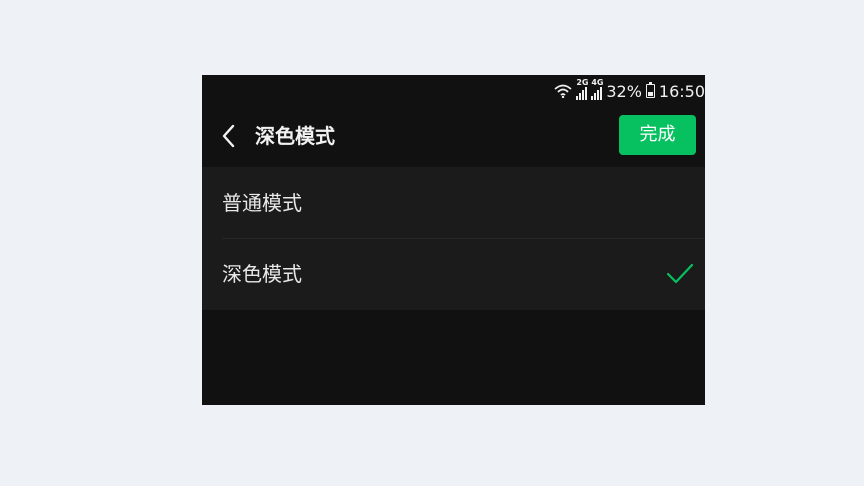 The height and width of the screenshot is (486, 864). Describe the element at coordinates (262, 274) in the screenshot. I see `option-label: 深色模式` at that location.